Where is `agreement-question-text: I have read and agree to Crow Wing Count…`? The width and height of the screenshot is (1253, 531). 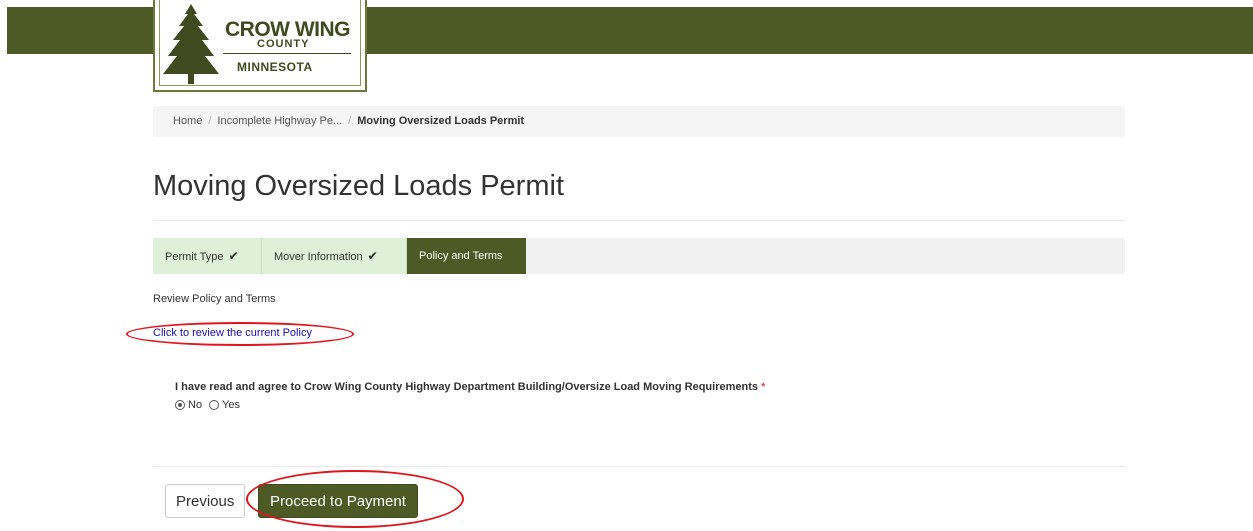 agreement-question-text: I have read and agree to Crow Wing Count… is located at coordinates (466, 387).